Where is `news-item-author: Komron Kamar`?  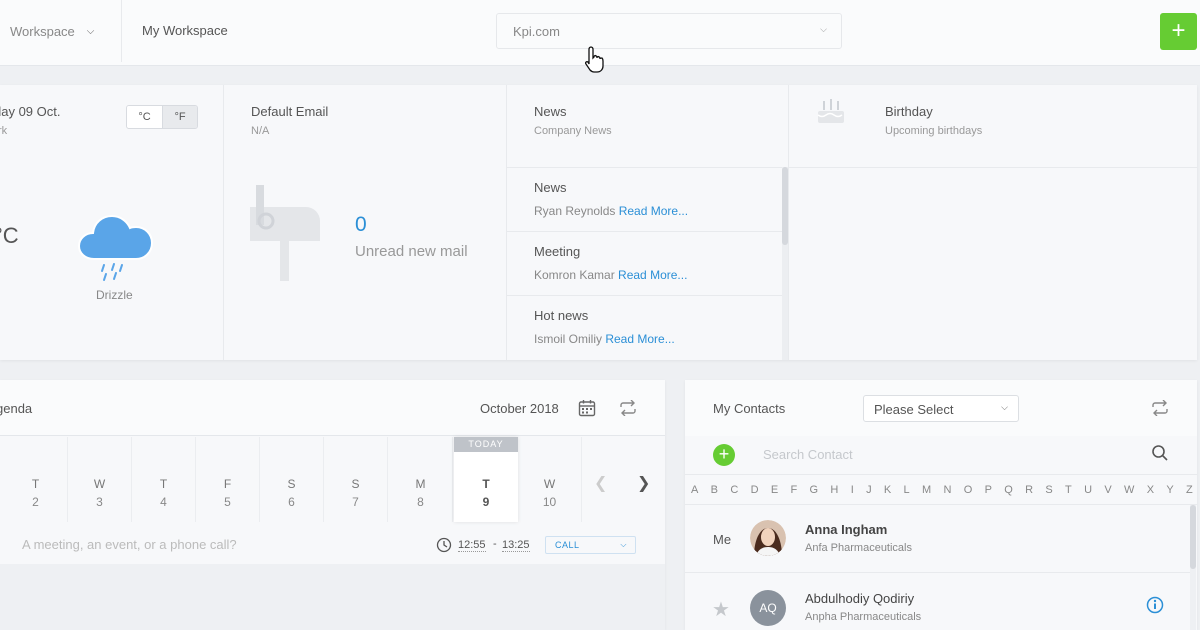
news-item-author: Komron Kamar is located at coordinates (574, 275).